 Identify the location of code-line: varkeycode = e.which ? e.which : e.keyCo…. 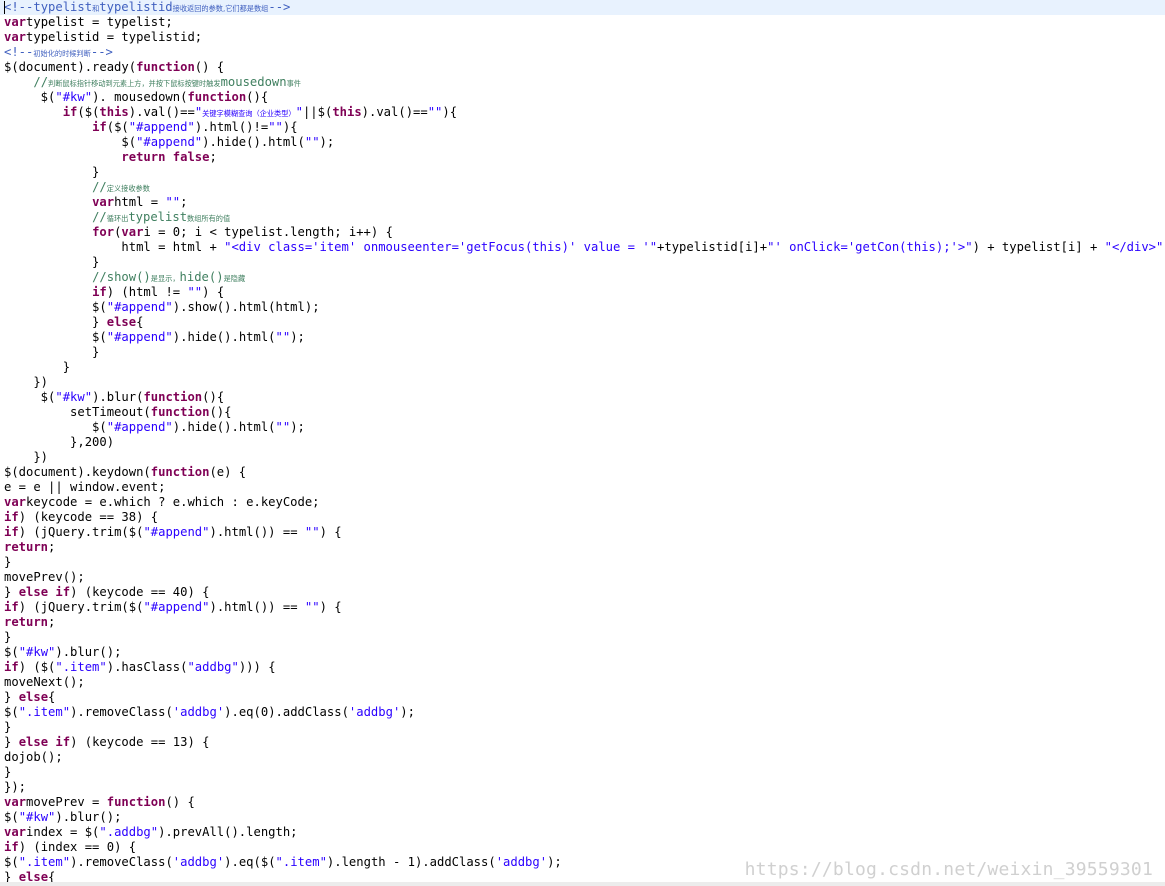
(584, 502).